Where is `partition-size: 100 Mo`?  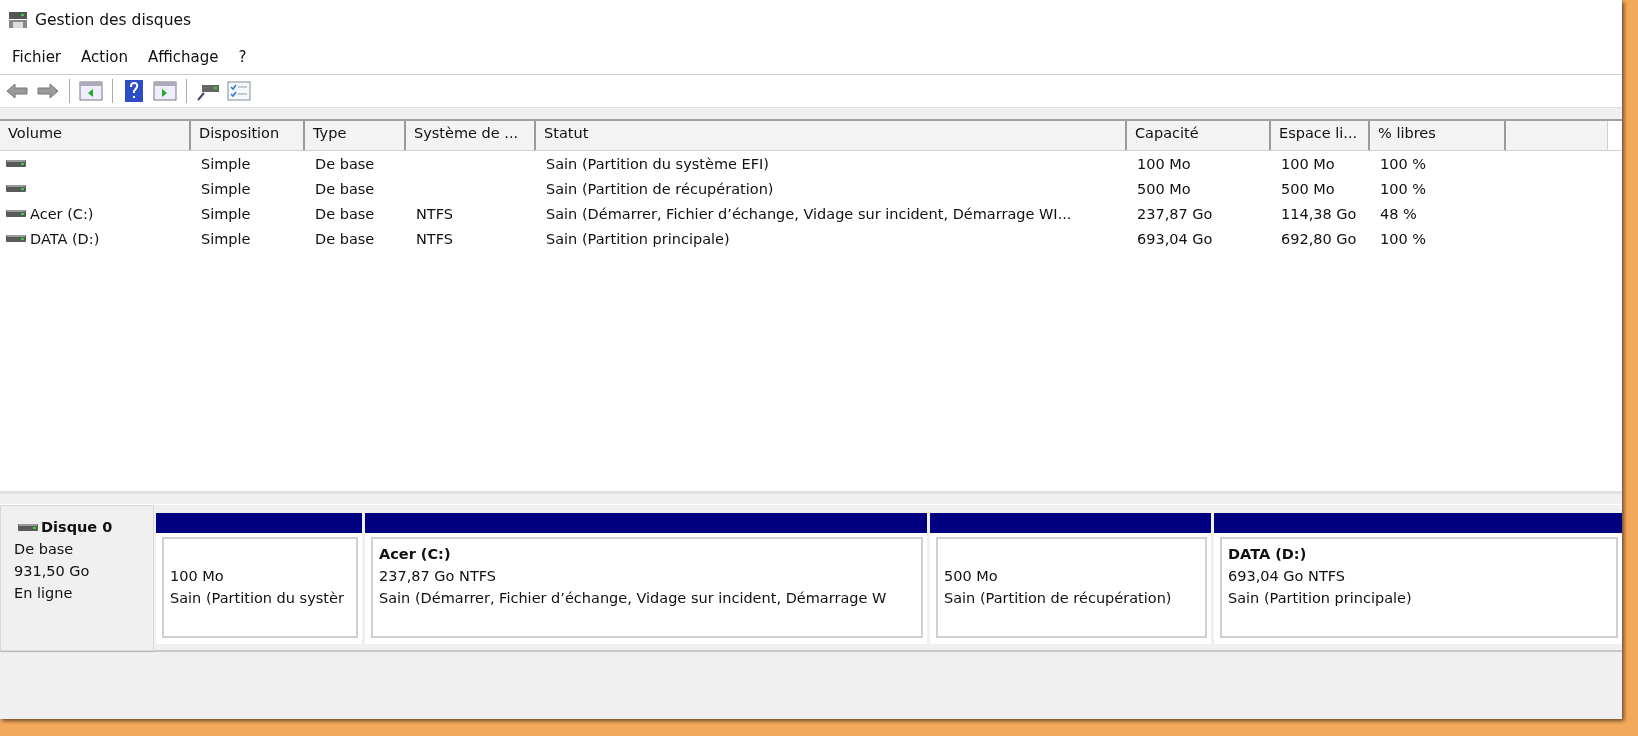
partition-size: 100 Mo is located at coordinates (197, 576).